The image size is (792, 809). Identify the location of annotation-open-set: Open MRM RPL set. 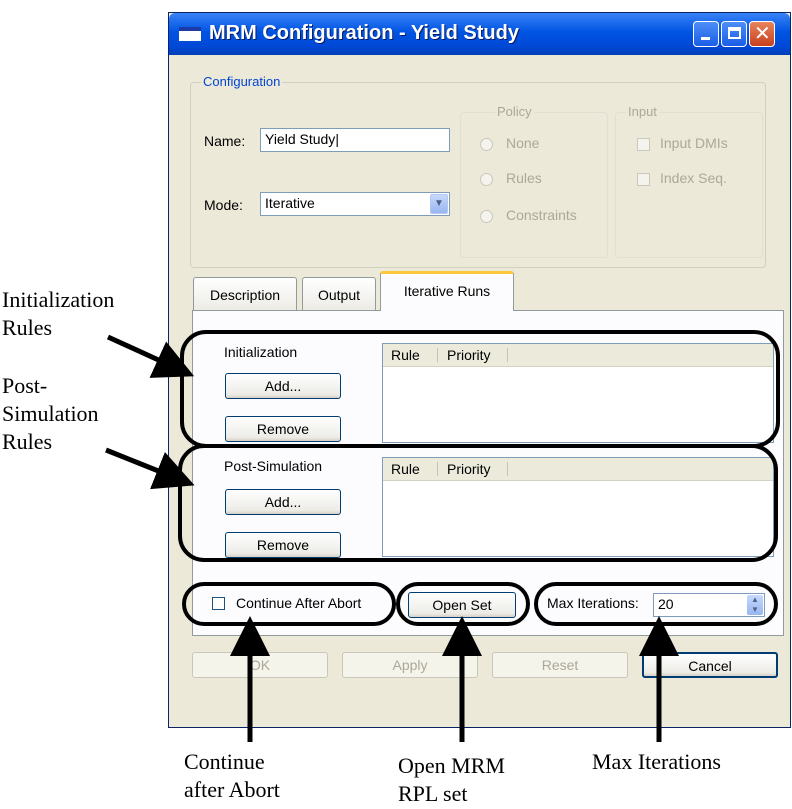
(451, 780).